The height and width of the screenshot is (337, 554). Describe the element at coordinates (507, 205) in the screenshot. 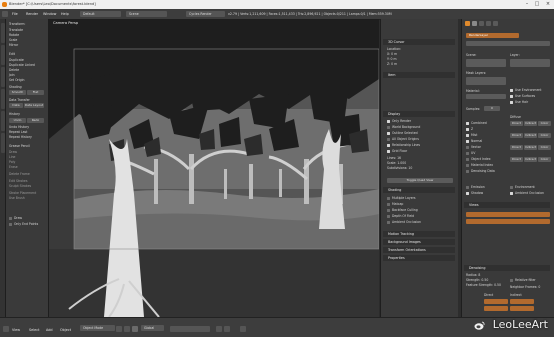

I see `panel-views: Views` at that location.